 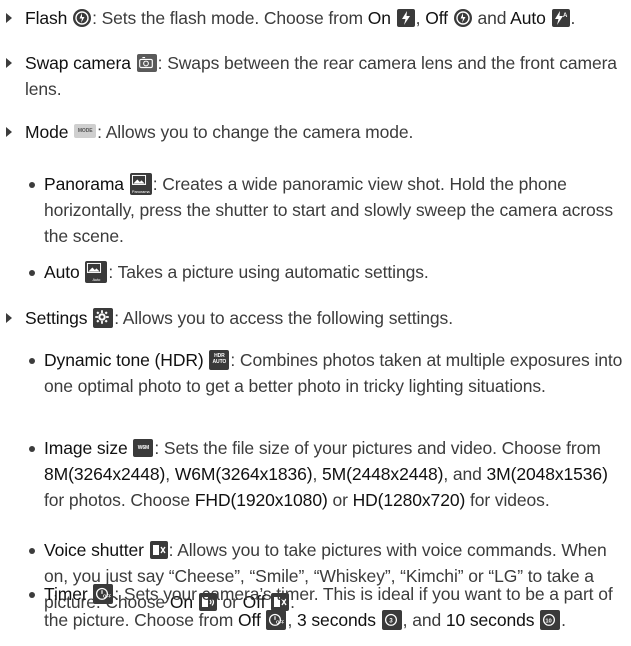 What do you see at coordinates (103, 318) in the screenshot?
I see `gear-icon` at bounding box center [103, 318].